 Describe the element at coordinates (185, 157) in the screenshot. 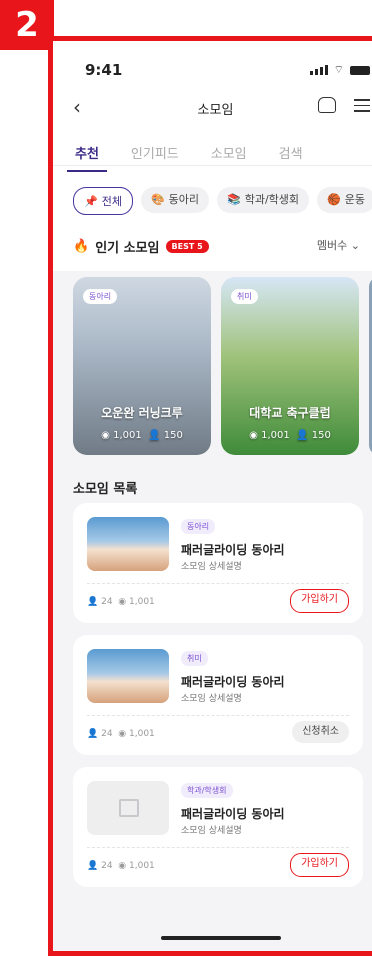

I see `tab-bar: 추천 인기피드 소모임 검색` at that location.